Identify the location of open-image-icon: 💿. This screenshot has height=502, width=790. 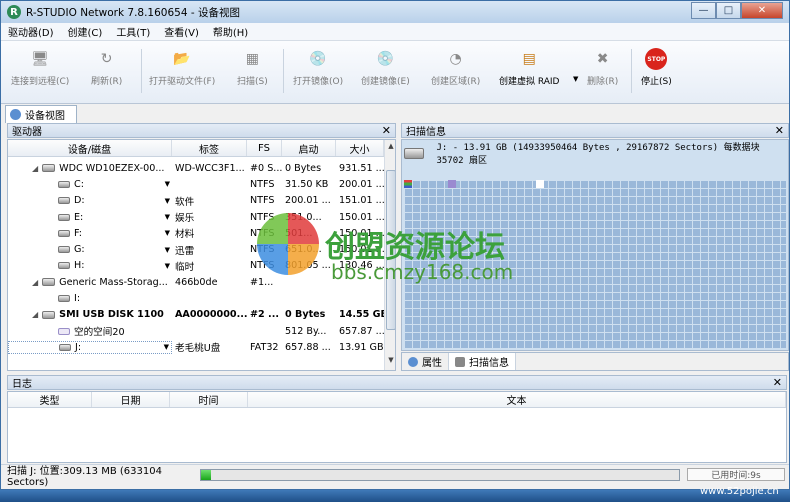
(318, 59).